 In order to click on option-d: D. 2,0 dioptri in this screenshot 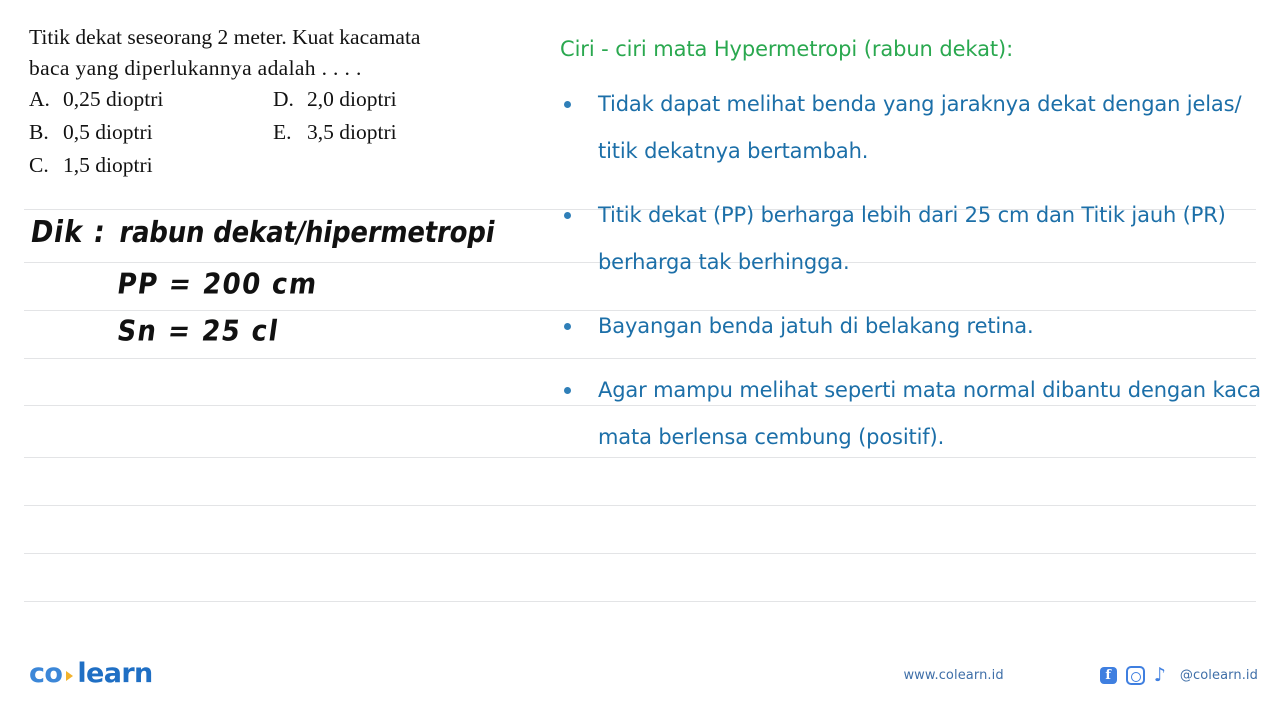, I will do `click(393, 99)`.